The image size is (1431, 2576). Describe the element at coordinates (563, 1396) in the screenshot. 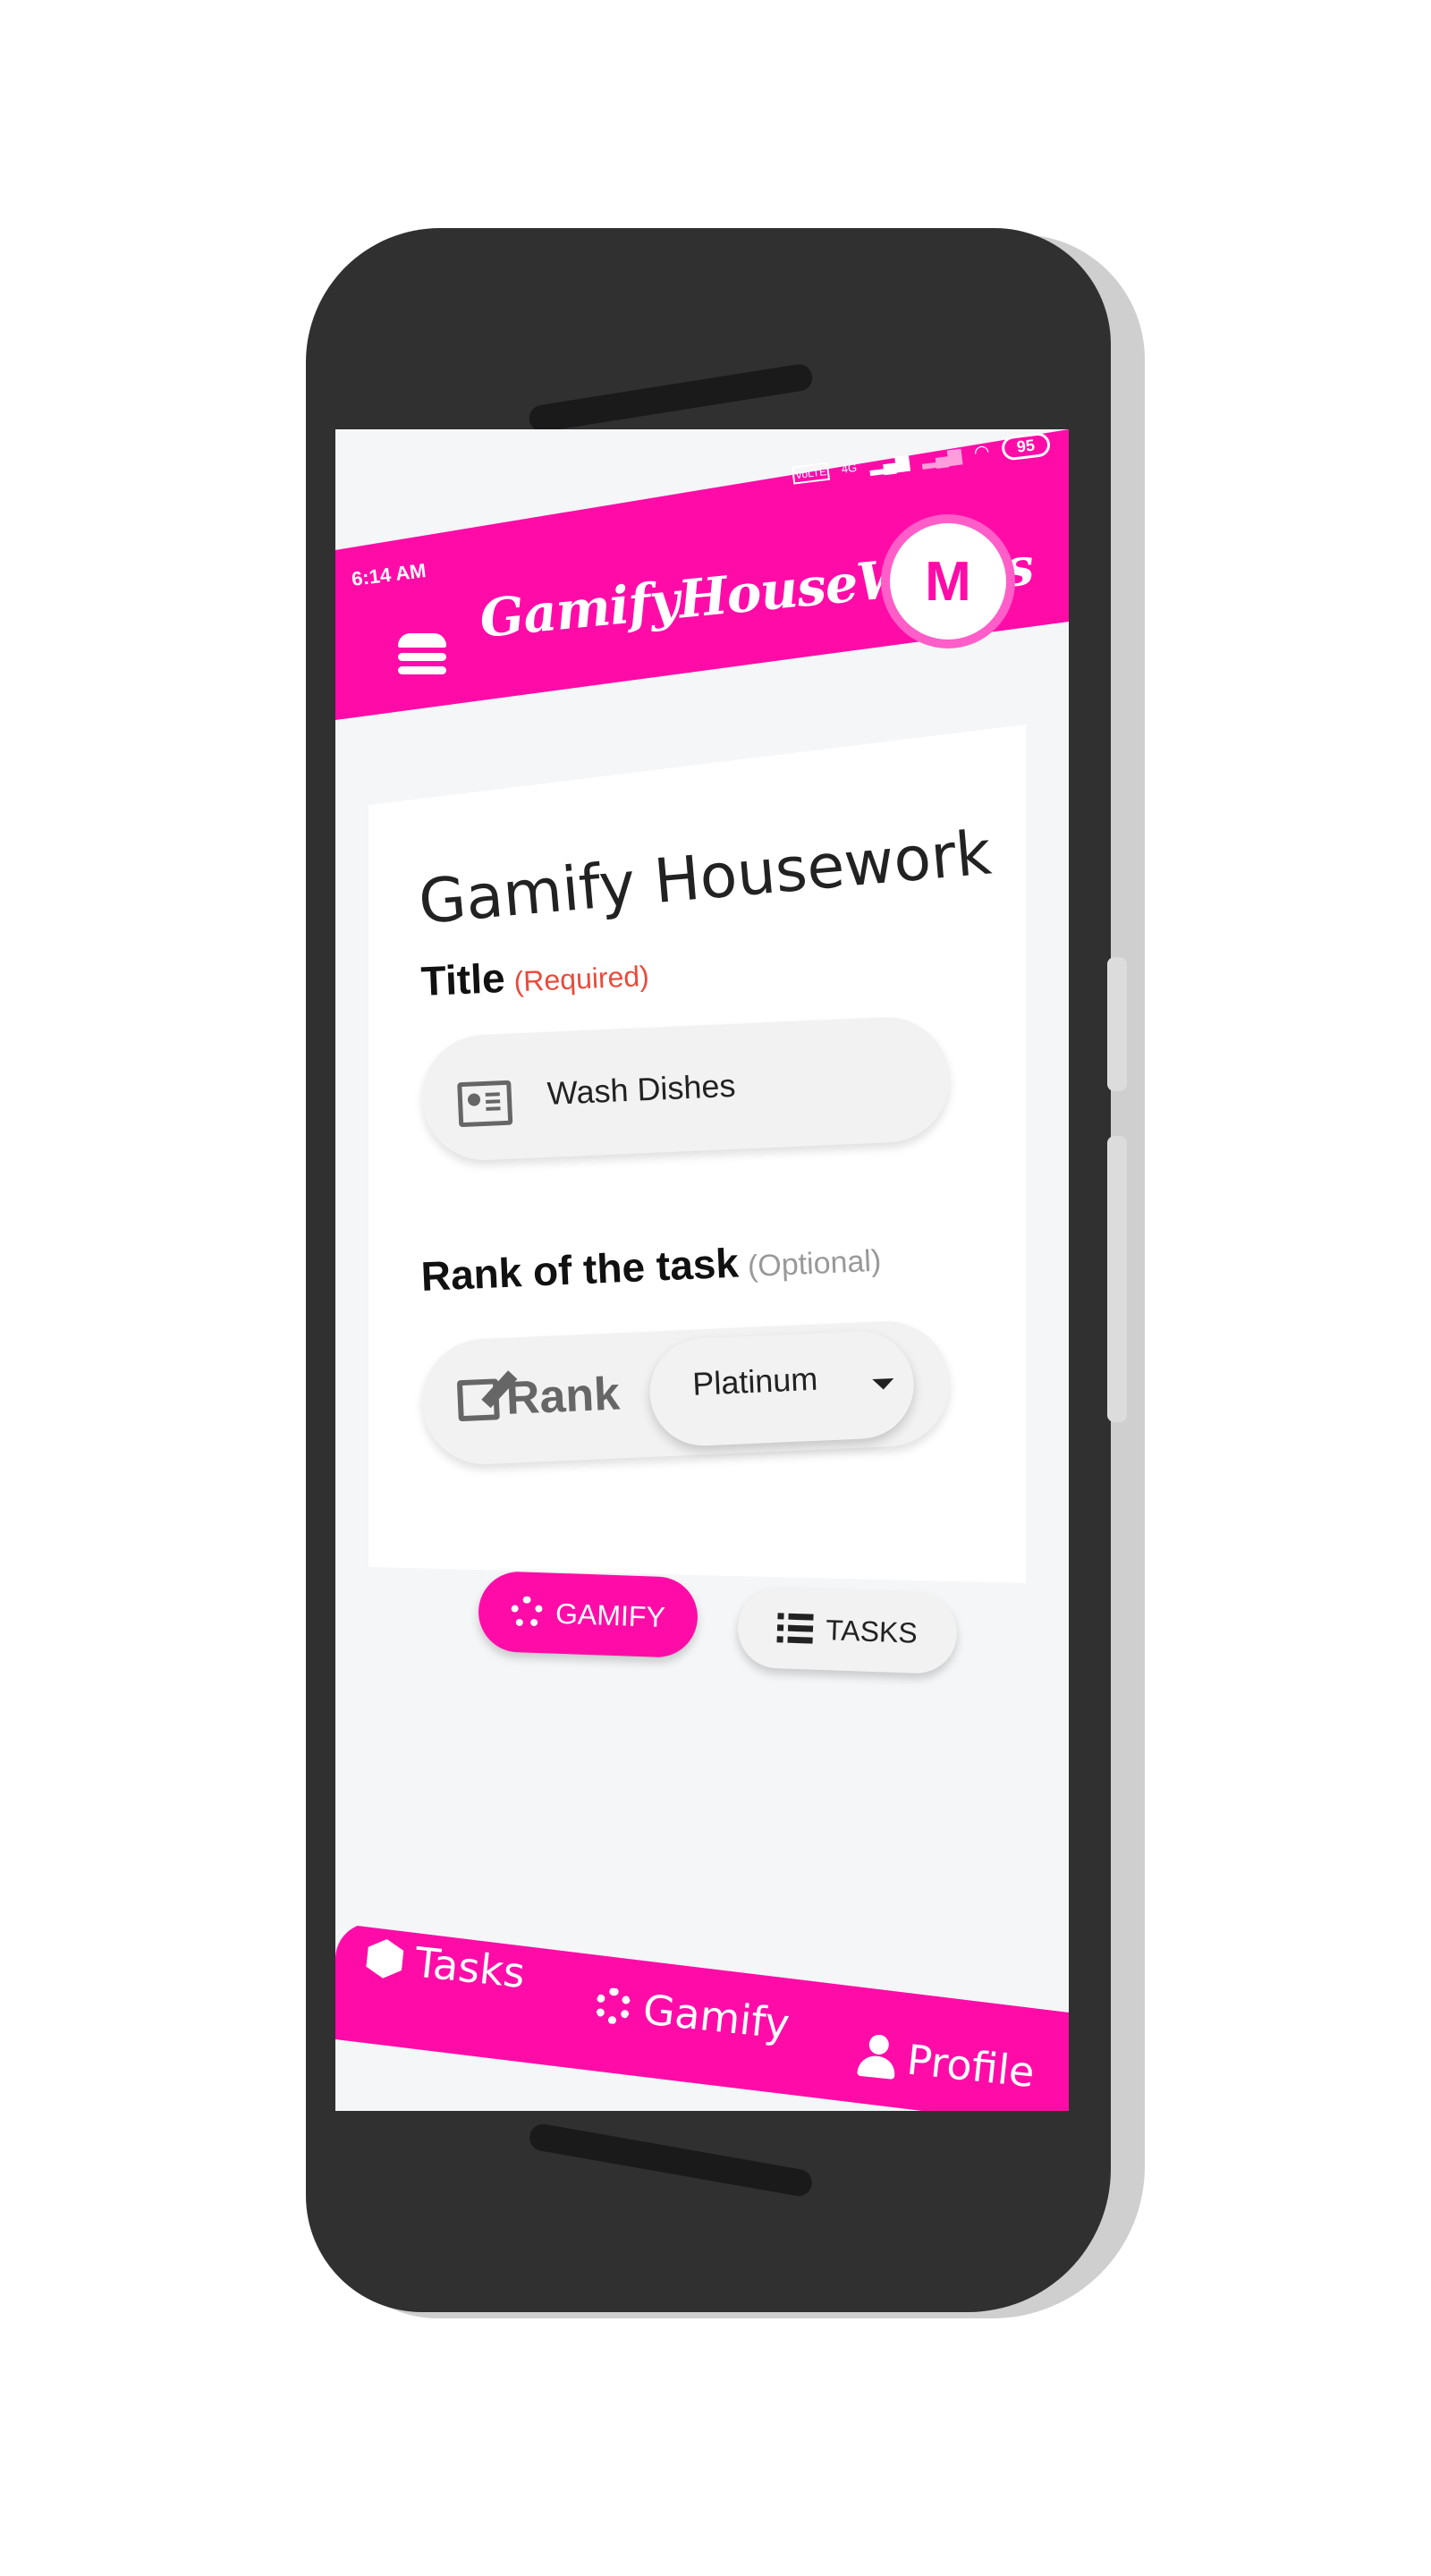

I see `rank-prefix-text: Rank` at that location.